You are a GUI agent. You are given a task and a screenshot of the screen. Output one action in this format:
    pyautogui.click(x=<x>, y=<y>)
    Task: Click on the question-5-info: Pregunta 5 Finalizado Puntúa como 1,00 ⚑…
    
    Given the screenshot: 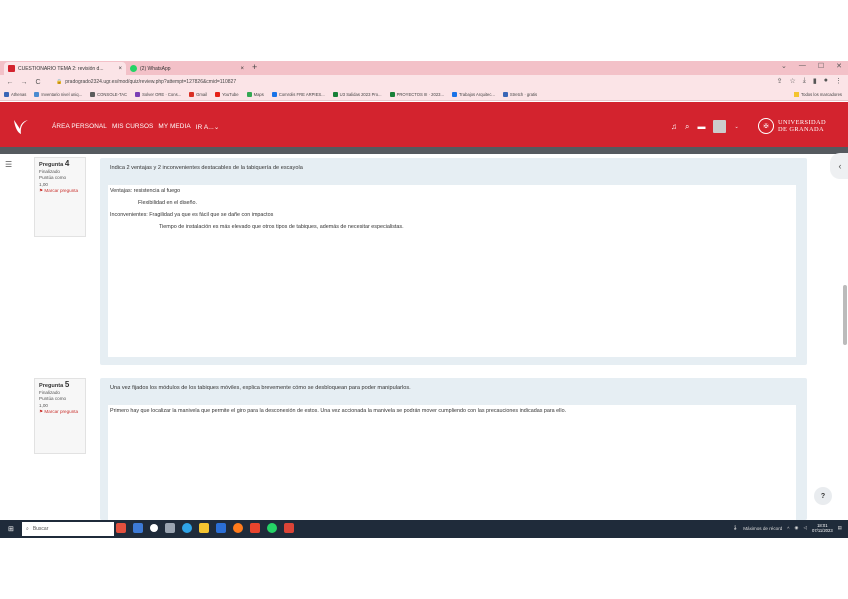 What is the action you would take?
    pyautogui.click(x=60, y=416)
    